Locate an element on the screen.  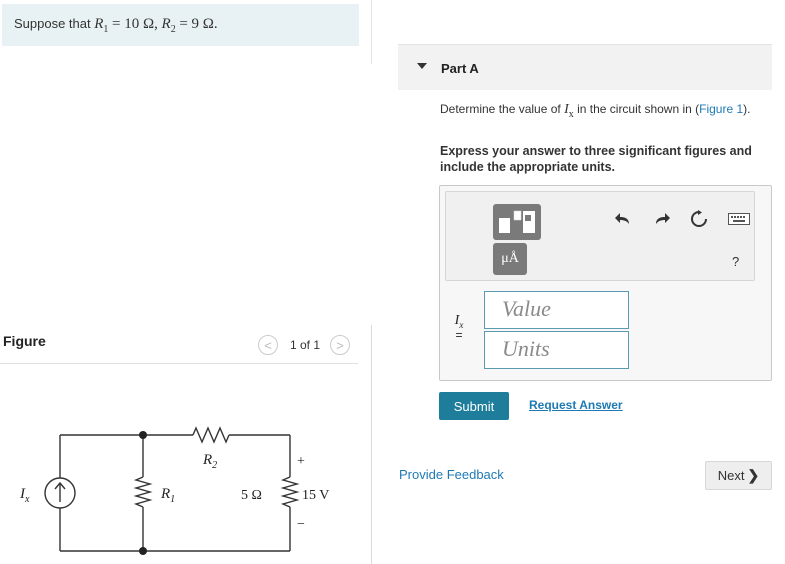
templates-icon is located at coordinates (517, 221).